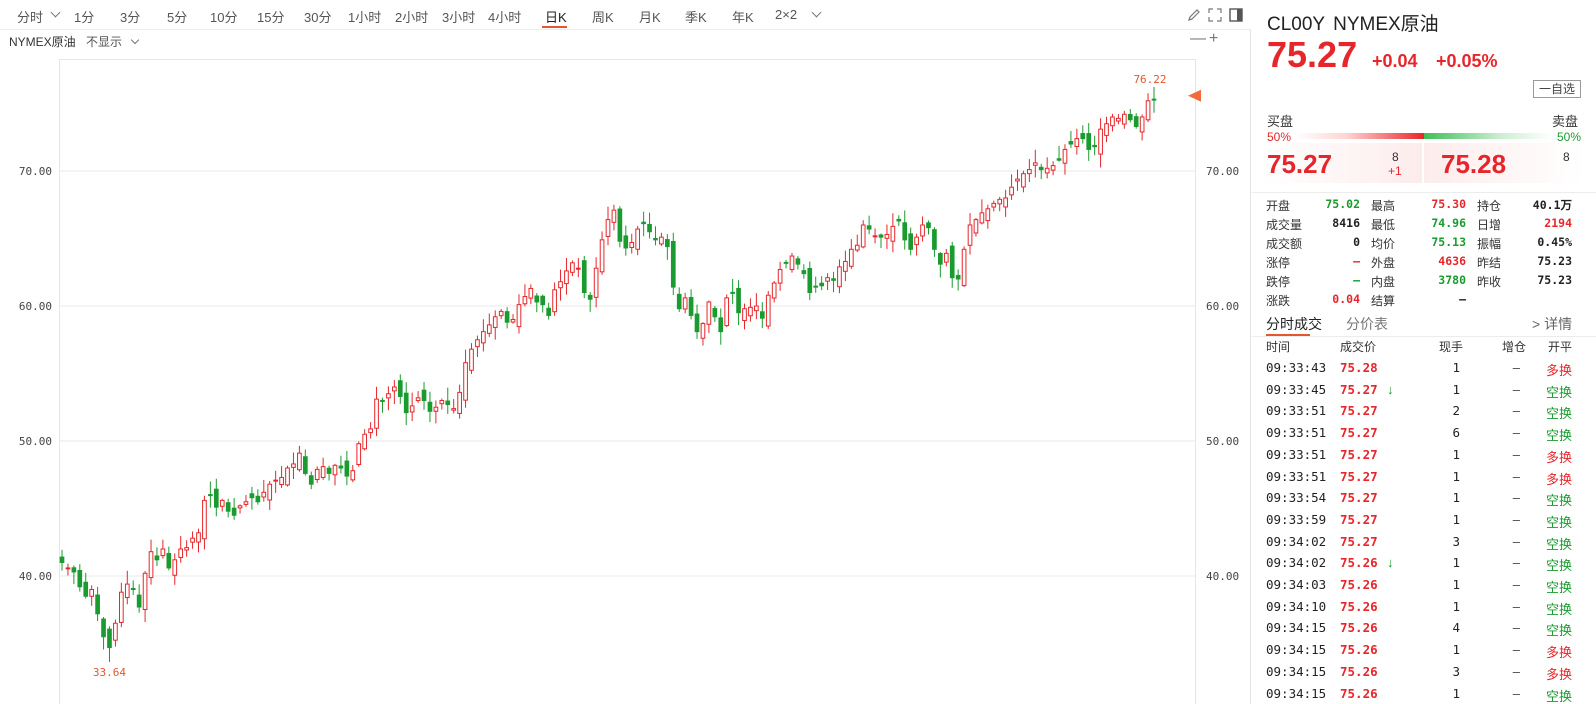 The height and width of the screenshot is (704, 1596). Describe the element at coordinates (1514, 347) in the screenshot. I see `col-oi: 增仓` at that location.